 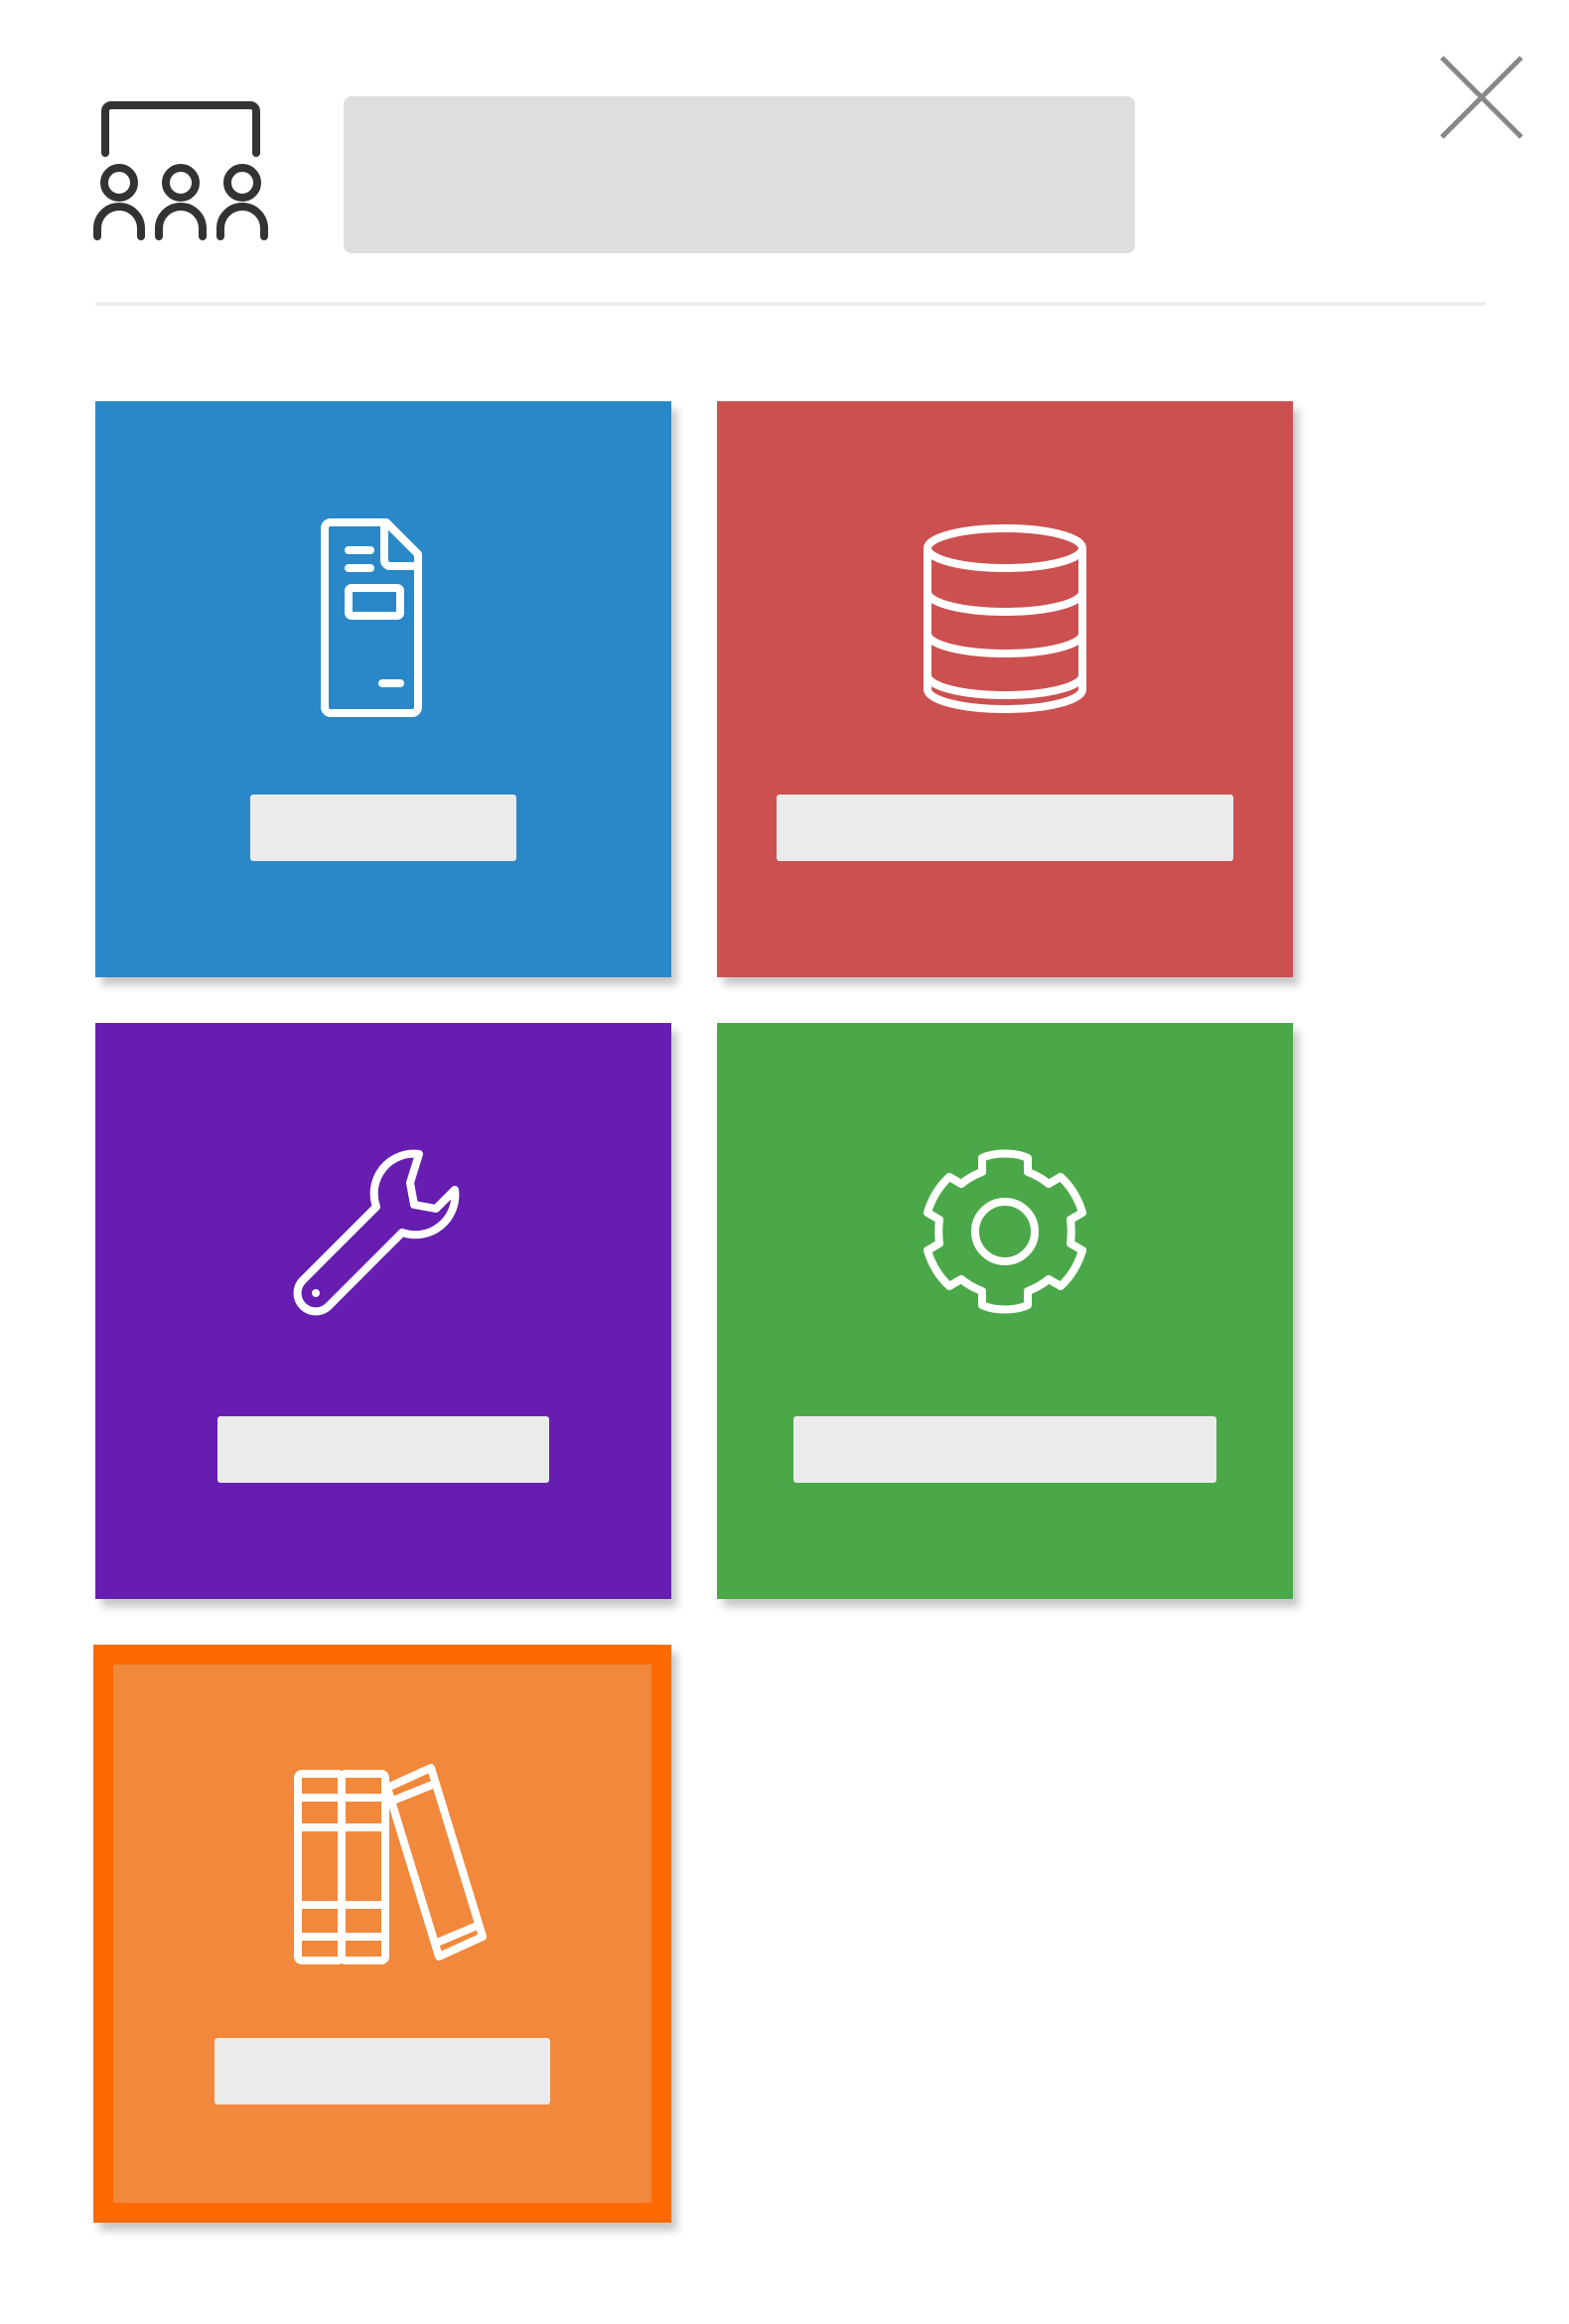 I want to click on close-button, so click(x=1481, y=97).